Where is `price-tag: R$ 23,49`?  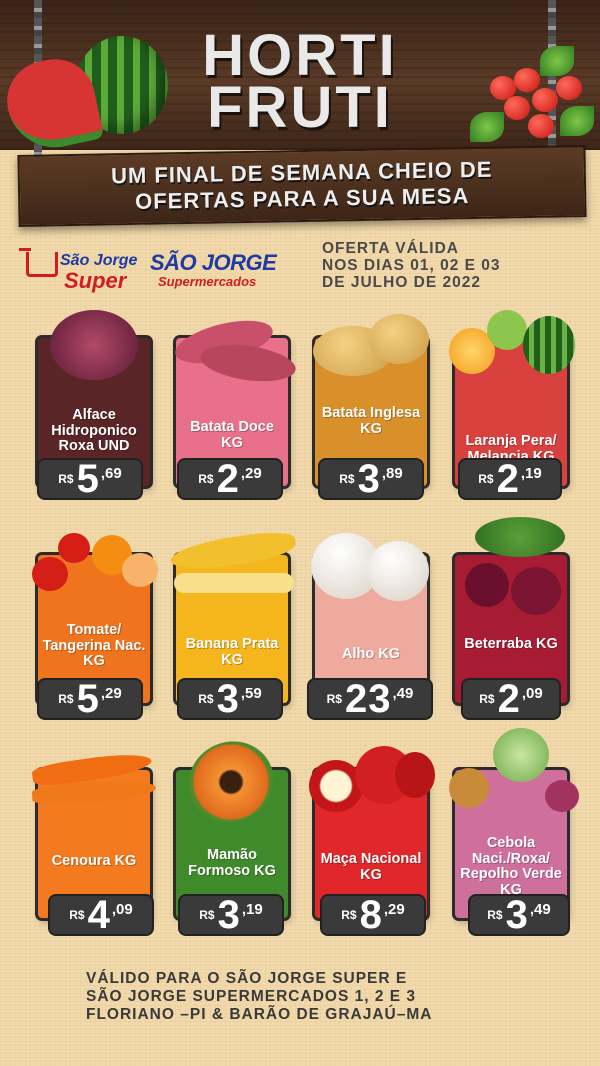 price-tag: R$ 23,49 is located at coordinates (370, 699).